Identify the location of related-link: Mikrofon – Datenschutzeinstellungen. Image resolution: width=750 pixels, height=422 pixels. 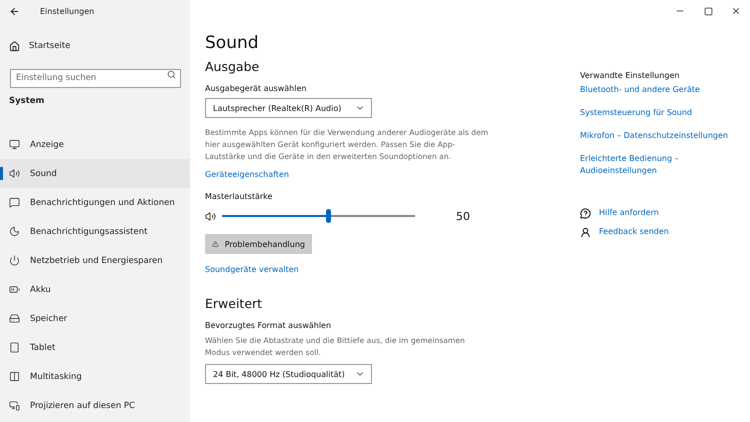
(654, 136).